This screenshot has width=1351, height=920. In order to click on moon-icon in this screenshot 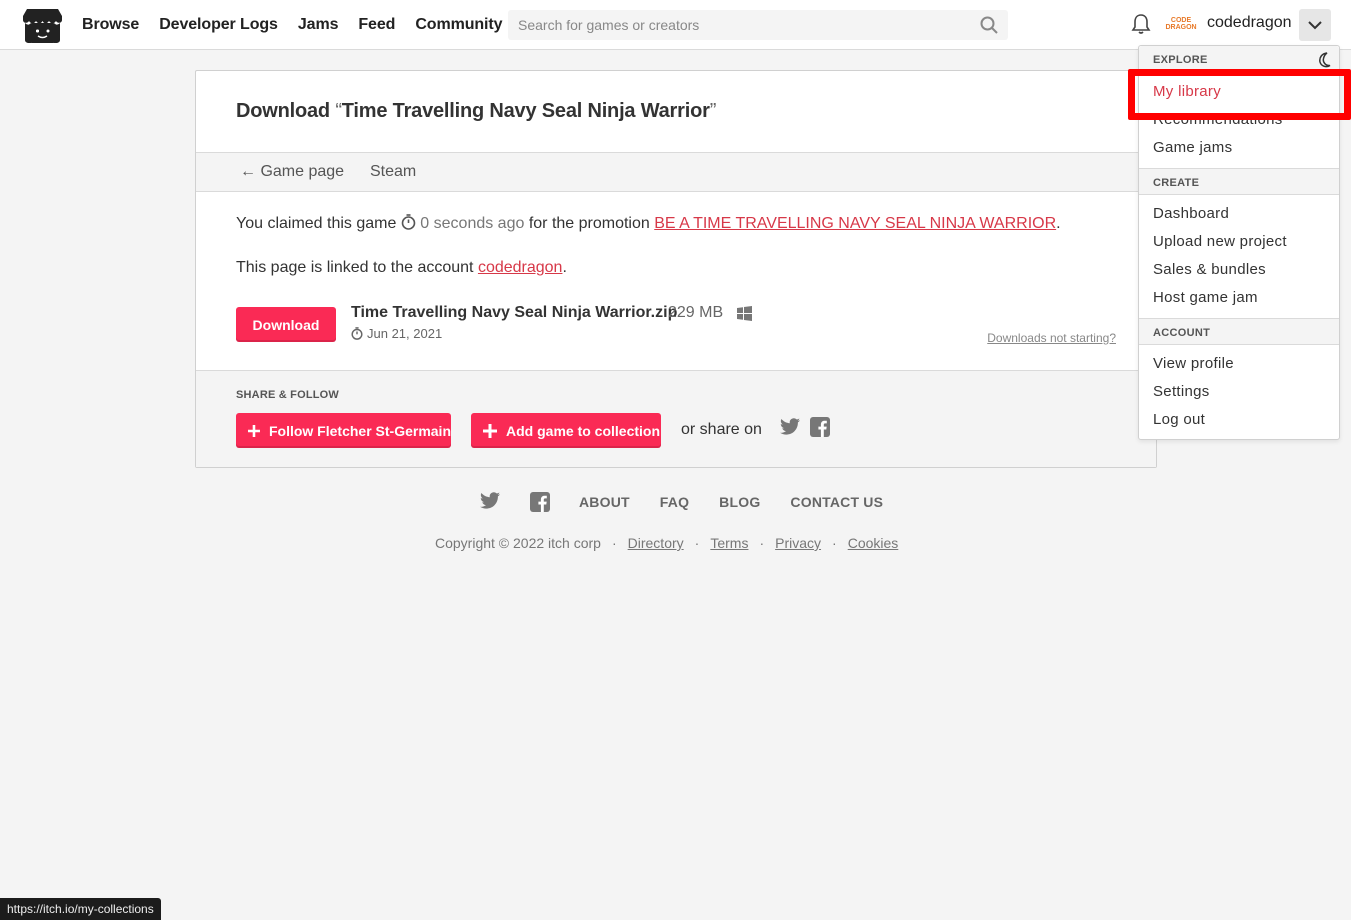, I will do `click(1325, 60)`.